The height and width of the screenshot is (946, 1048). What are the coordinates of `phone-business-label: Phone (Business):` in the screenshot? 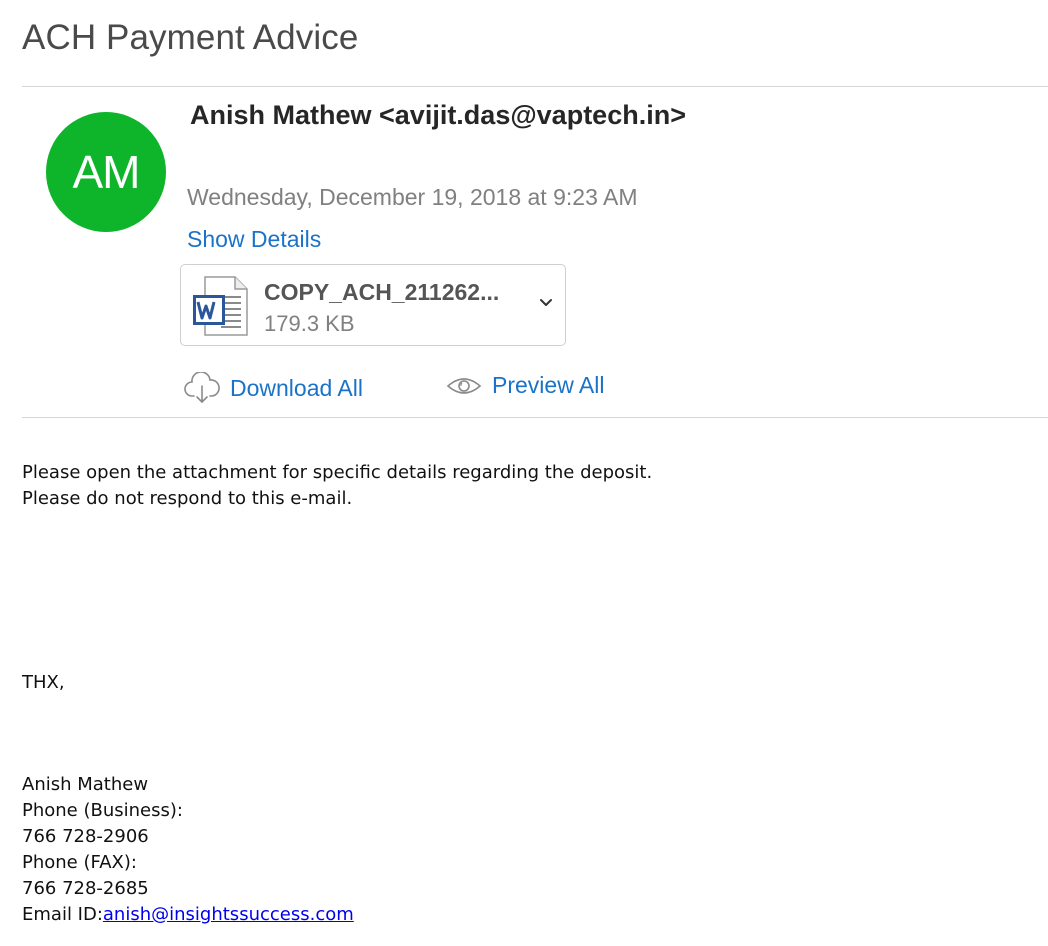 It's located at (102, 810).